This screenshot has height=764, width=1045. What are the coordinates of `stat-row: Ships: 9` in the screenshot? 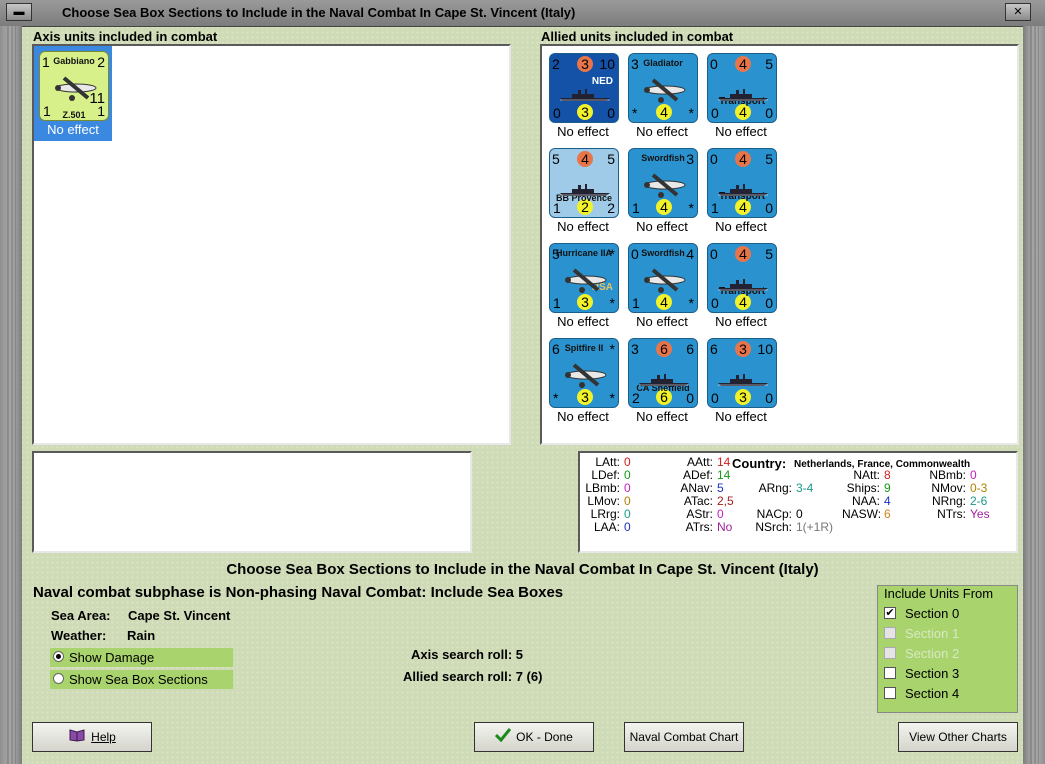 It's located at (866, 488).